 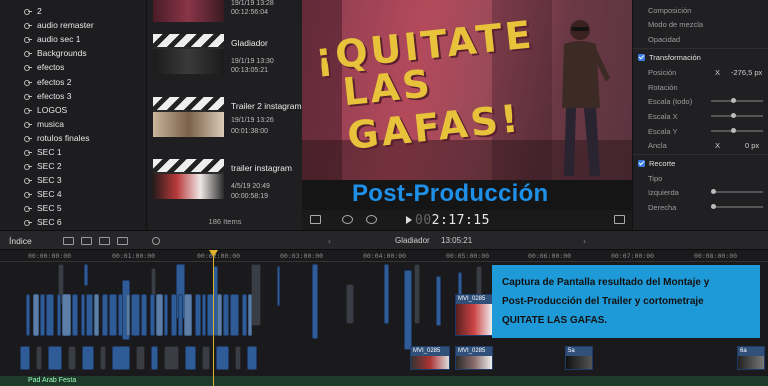 What do you see at coordinates (752, 145) in the screenshot?
I see `ancla-x-value: 0 px` at bounding box center [752, 145].